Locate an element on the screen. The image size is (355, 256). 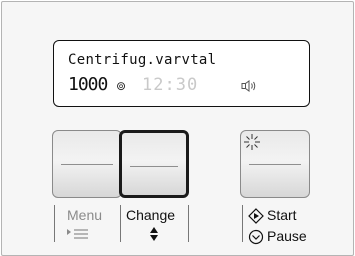
change-button is located at coordinates (154, 164).